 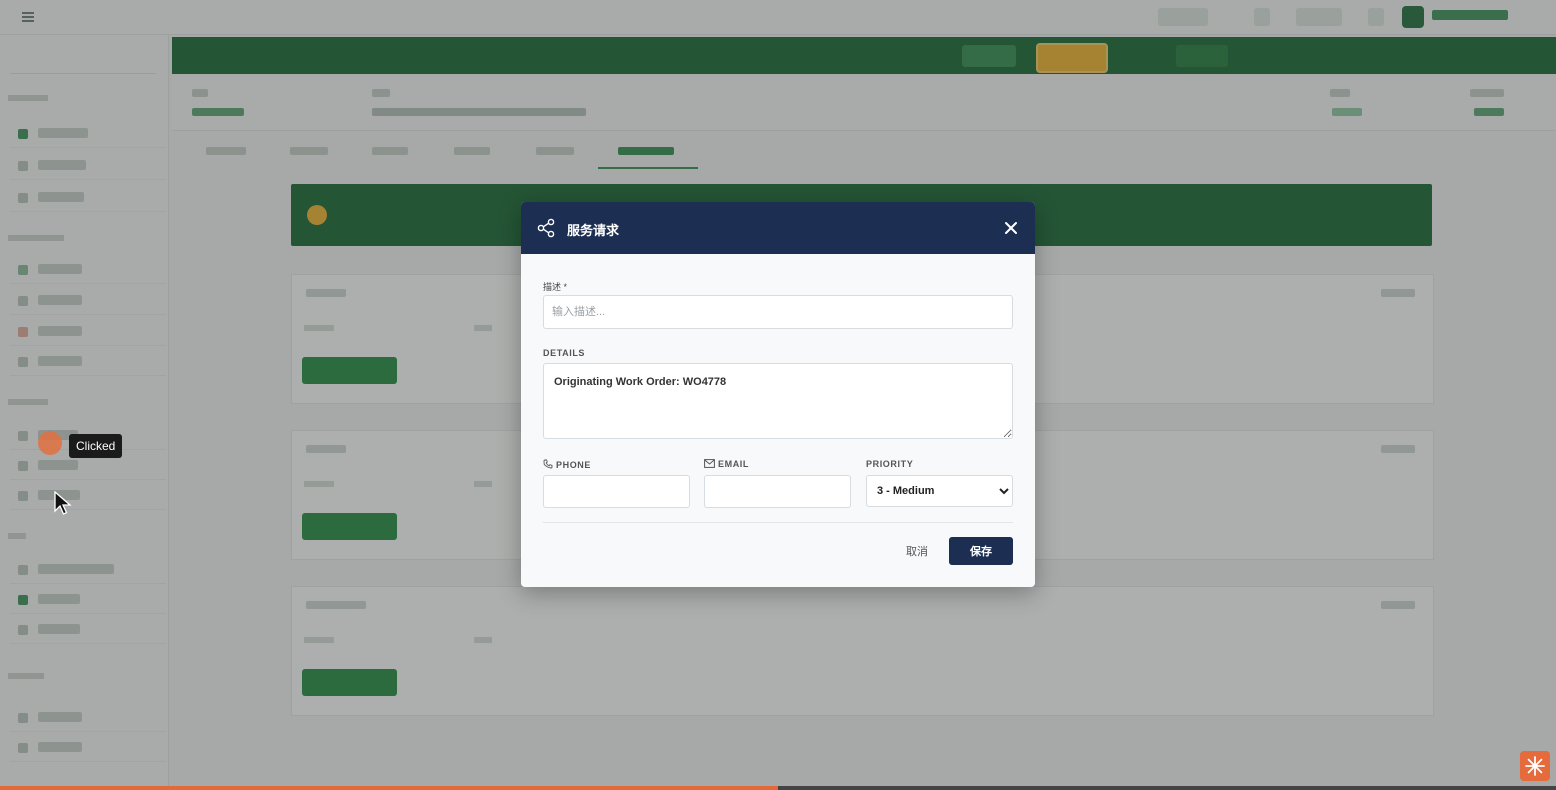 I want to click on close-icon, so click(x=1011, y=228).